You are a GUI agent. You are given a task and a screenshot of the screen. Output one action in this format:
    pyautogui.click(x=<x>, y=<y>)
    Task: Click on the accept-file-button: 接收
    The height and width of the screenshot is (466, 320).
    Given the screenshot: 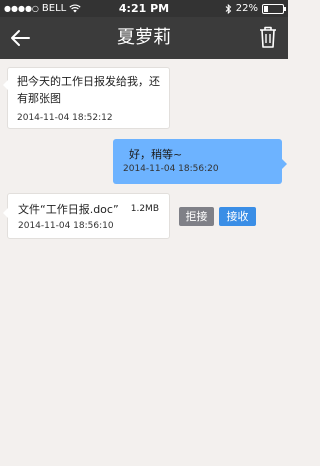 What is the action you would take?
    pyautogui.click(x=237, y=216)
    